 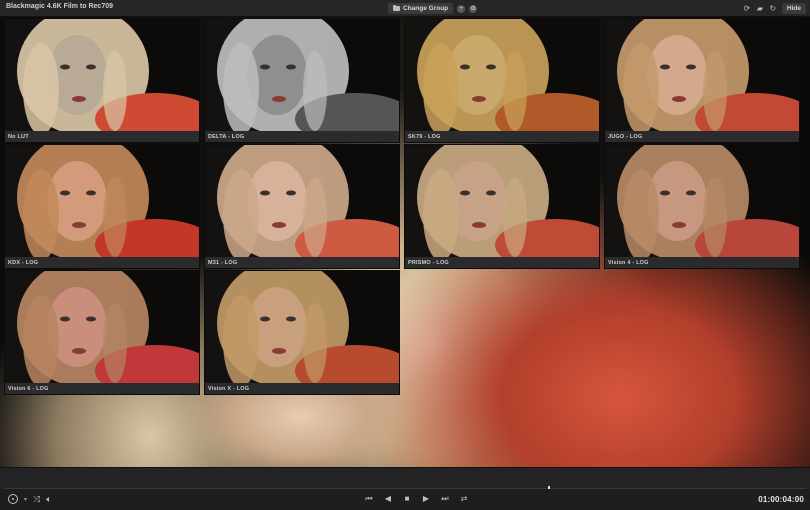 I want to click on lut-tile: Vision X - LOG, so click(x=302, y=332).